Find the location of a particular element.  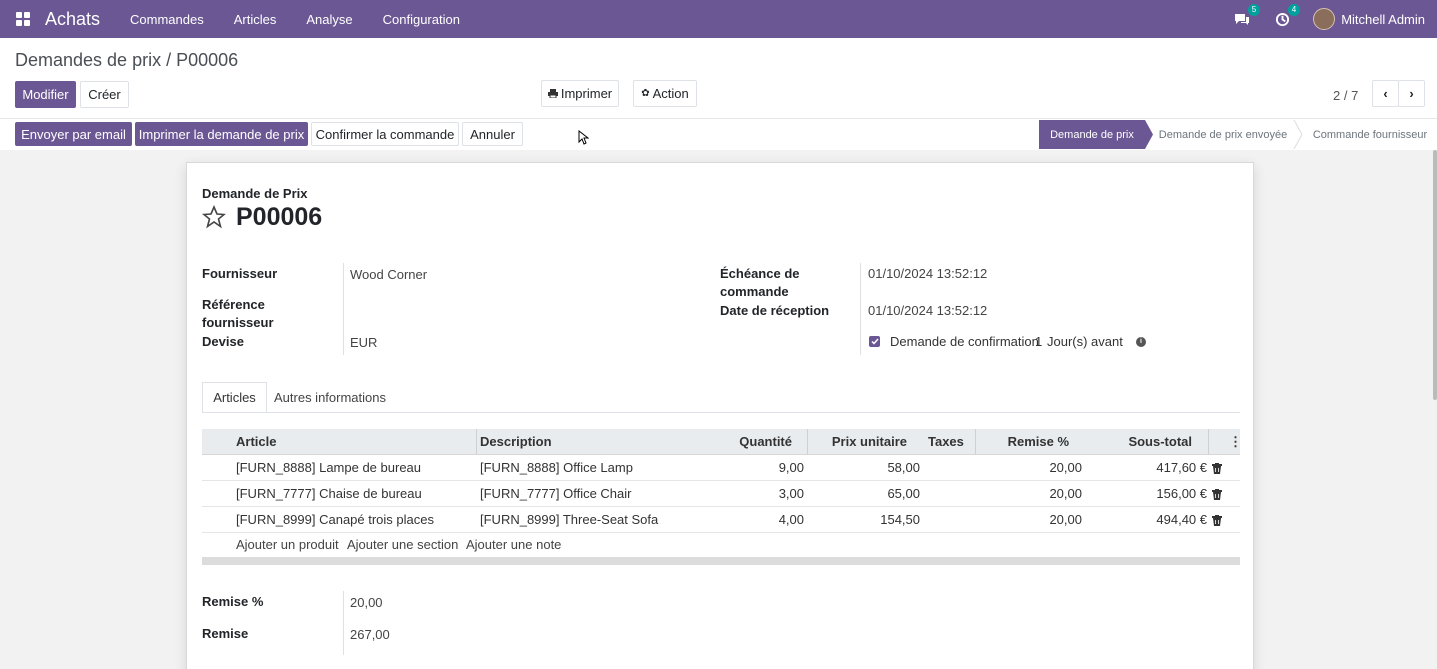

gear-icon: ✿ is located at coordinates (645, 93).